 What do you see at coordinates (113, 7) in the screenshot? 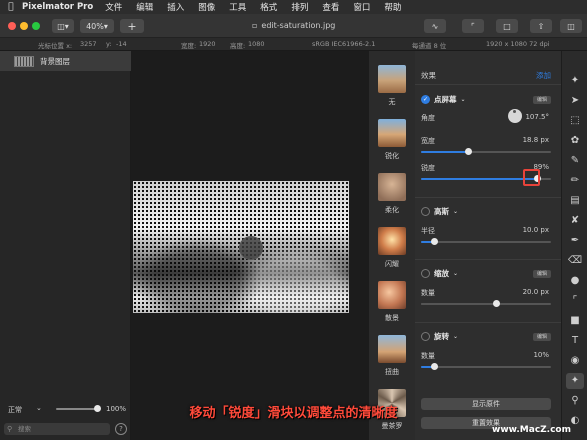
I see `menu-file: 文件` at bounding box center [113, 7].